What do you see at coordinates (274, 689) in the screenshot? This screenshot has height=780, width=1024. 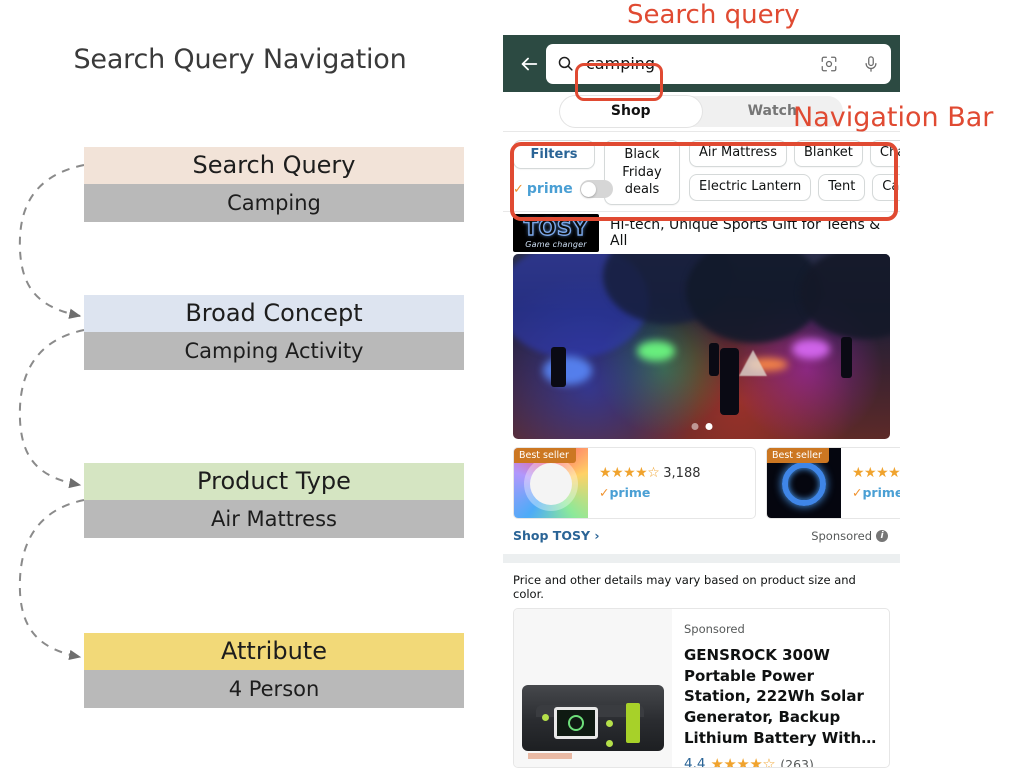 I see `concept-value-label: 4 Person` at bounding box center [274, 689].